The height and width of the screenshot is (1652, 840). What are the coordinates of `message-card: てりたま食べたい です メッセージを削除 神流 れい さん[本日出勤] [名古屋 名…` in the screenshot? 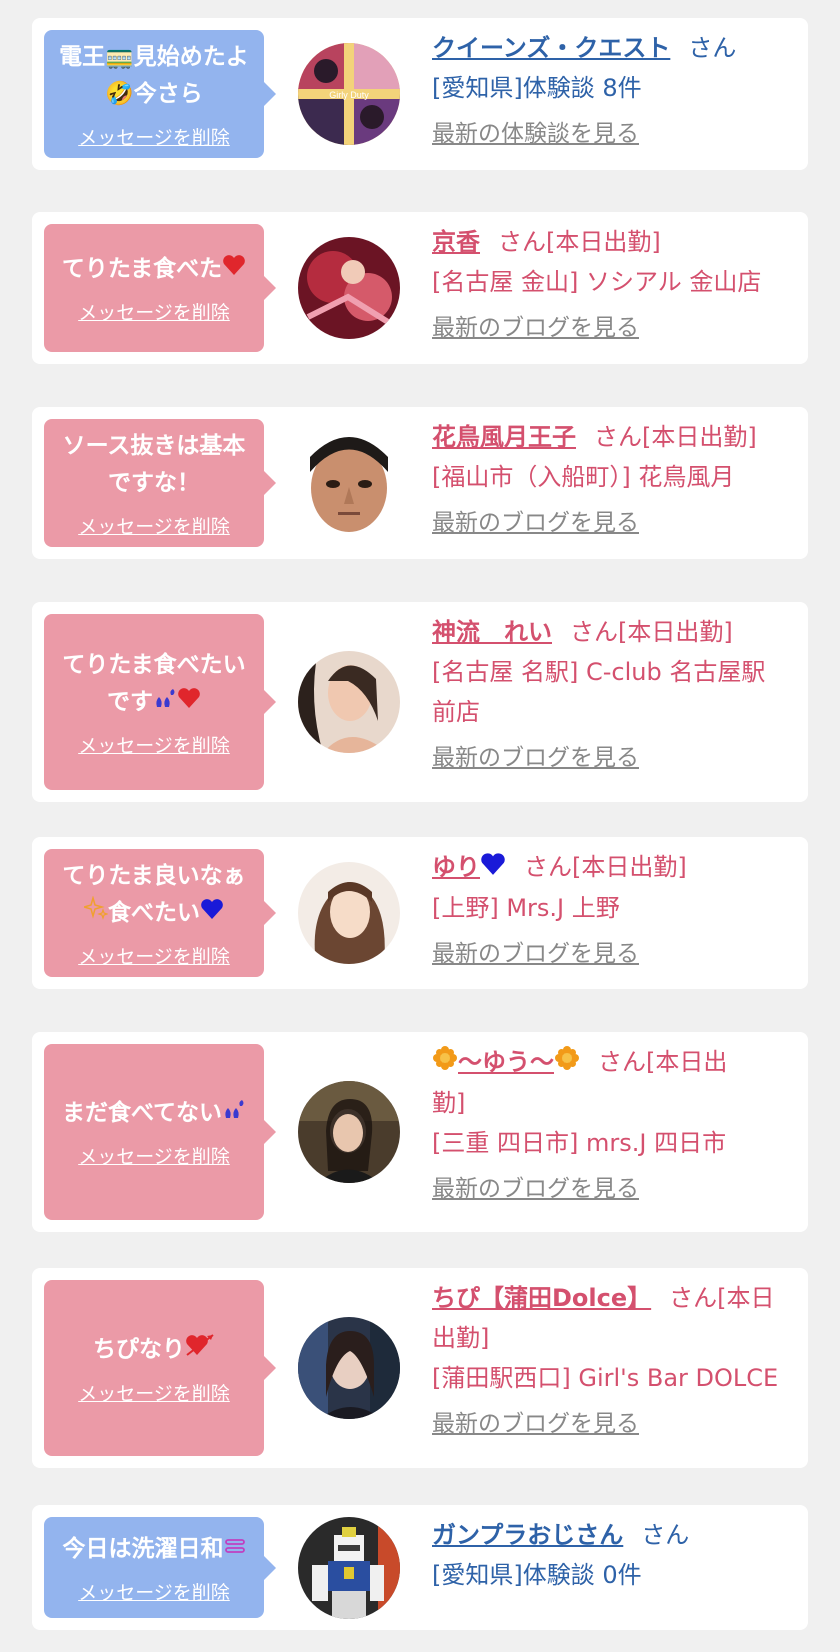 It's located at (420, 702).